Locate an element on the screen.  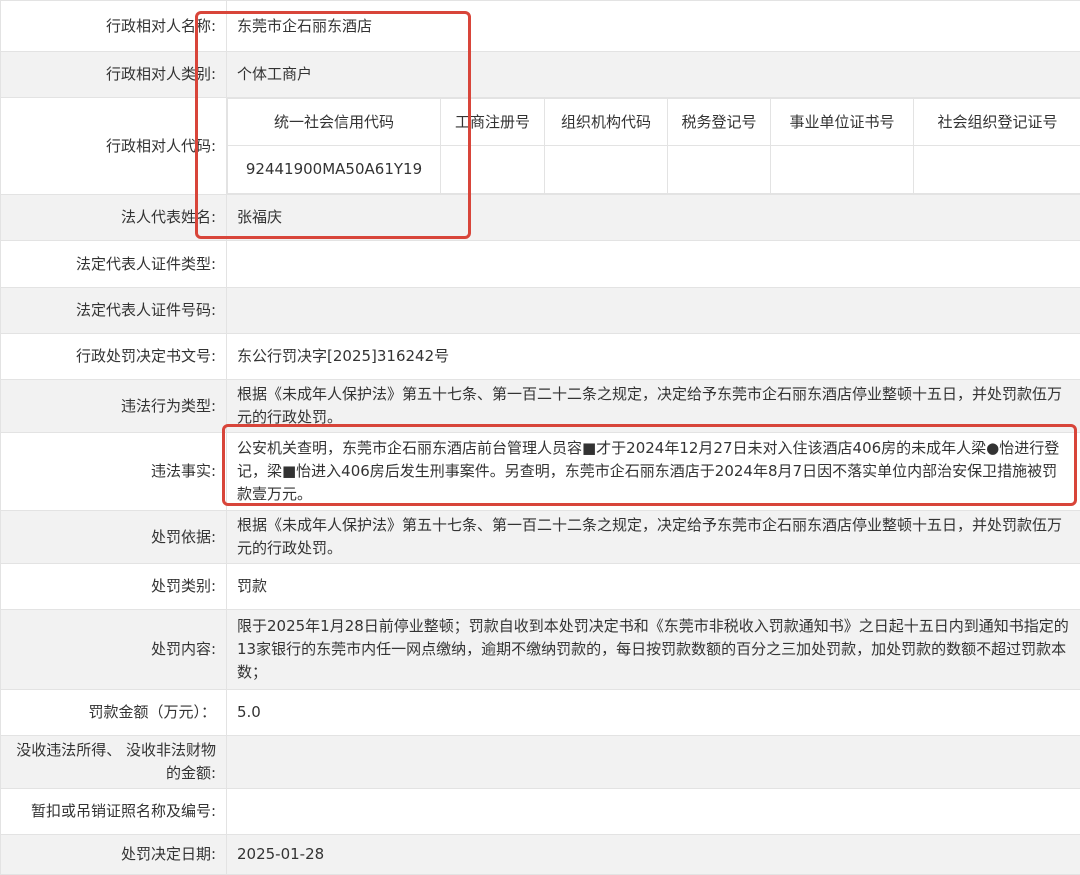
label-code: 行政相对人代码: is located at coordinates (114, 146).